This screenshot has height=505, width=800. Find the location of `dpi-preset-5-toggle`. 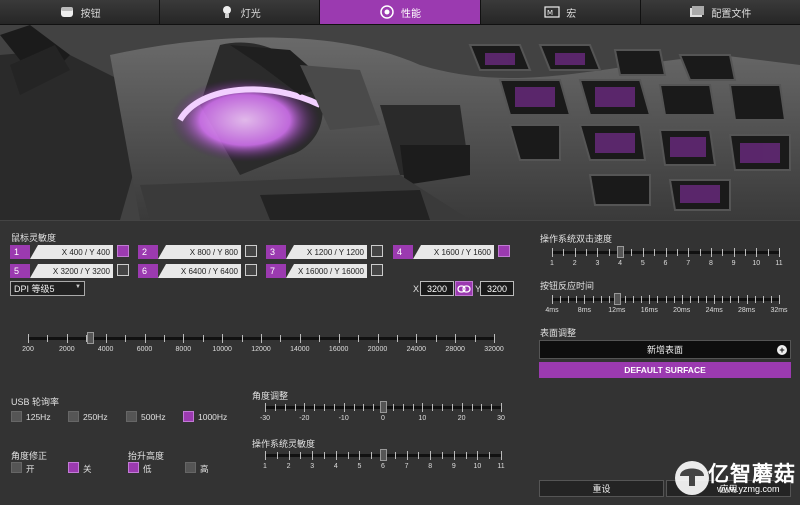

dpi-preset-5-toggle is located at coordinates (123, 270).